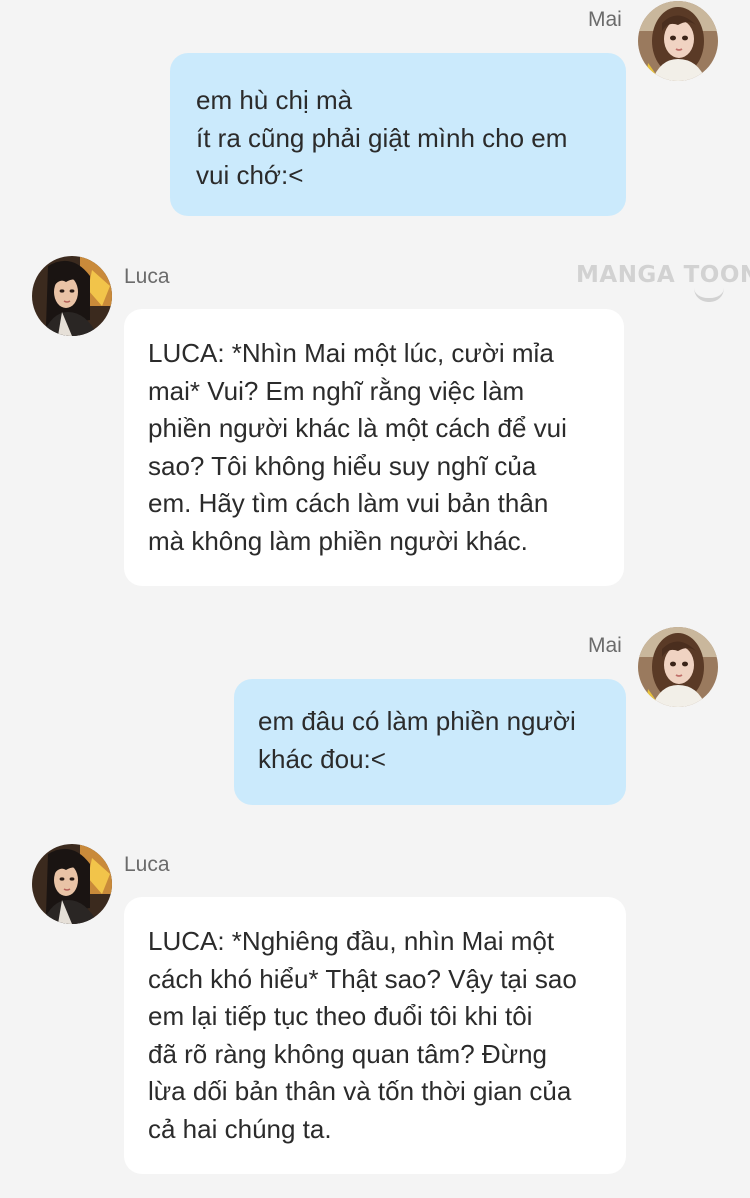 This screenshot has width=750, height=1198. I want to click on message-line: phiền người khác là một cách để vui, so click(357, 428).